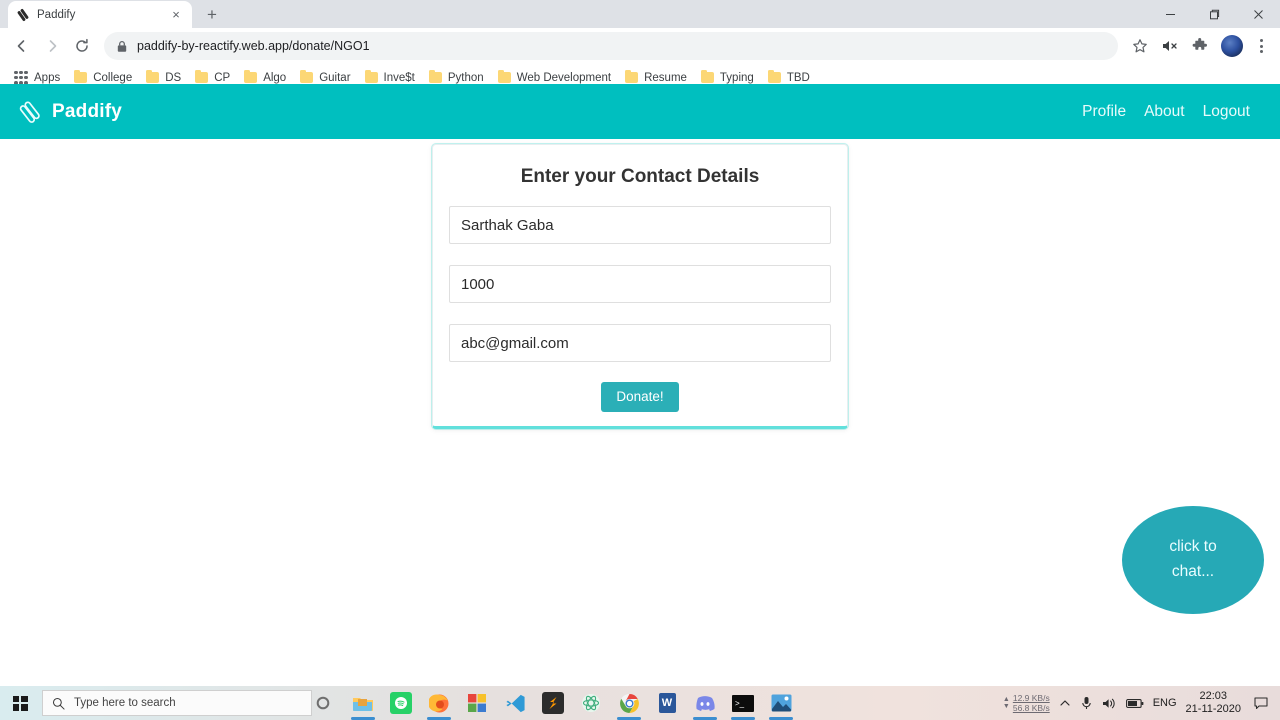 The height and width of the screenshot is (720, 1280). What do you see at coordinates (665, 77) in the screenshot?
I see `bookmark-label: Resume` at bounding box center [665, 77].